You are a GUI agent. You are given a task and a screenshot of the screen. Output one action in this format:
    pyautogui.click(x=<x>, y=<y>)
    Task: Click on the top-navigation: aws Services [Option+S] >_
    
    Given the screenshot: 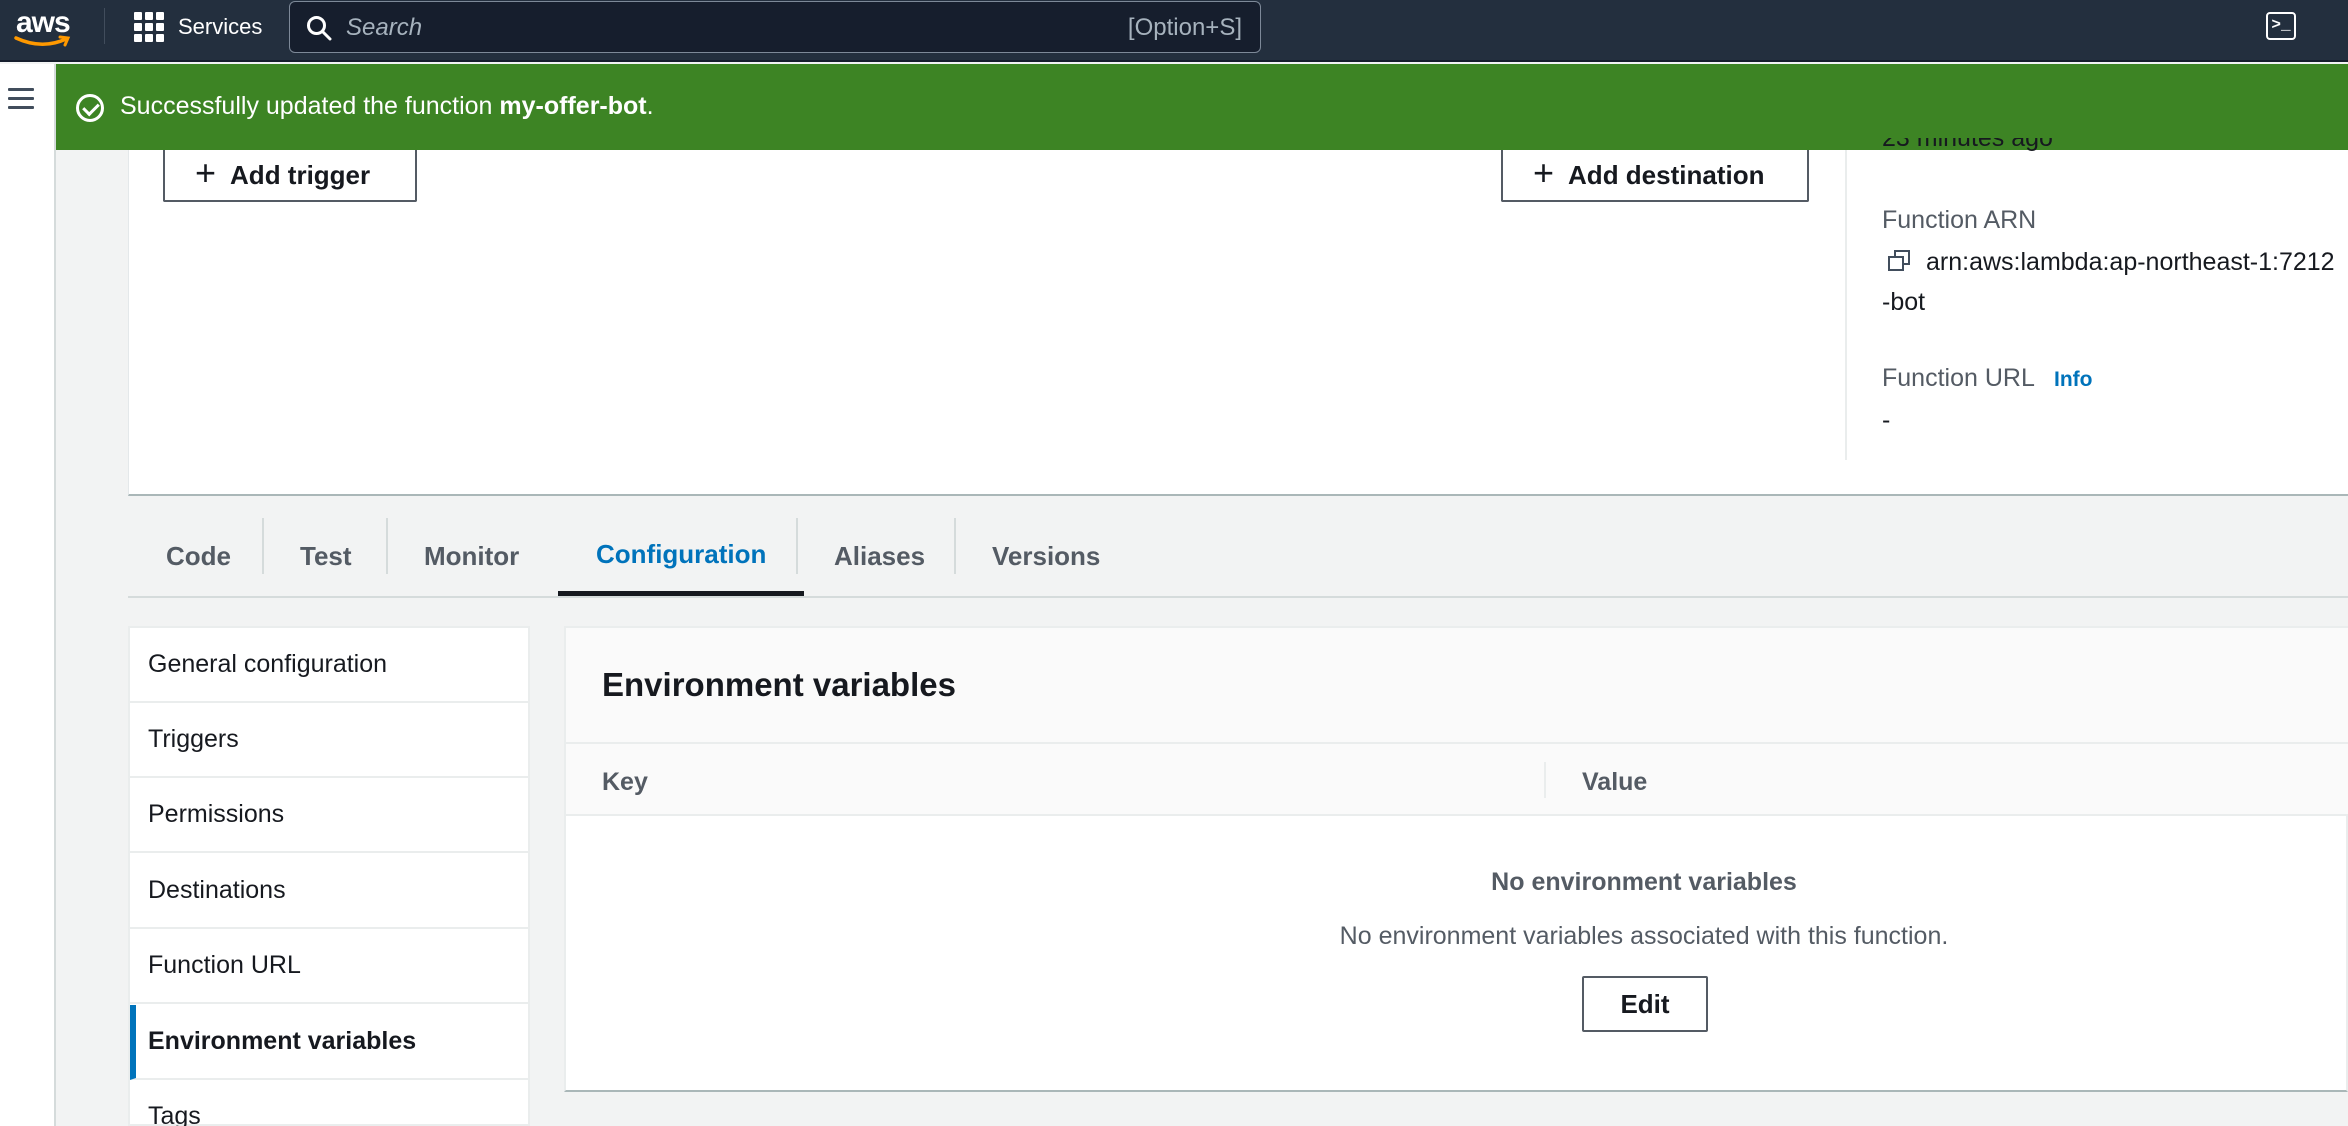 What is the action you would take?
    pyautogui.click(x=1174, y=31)
    